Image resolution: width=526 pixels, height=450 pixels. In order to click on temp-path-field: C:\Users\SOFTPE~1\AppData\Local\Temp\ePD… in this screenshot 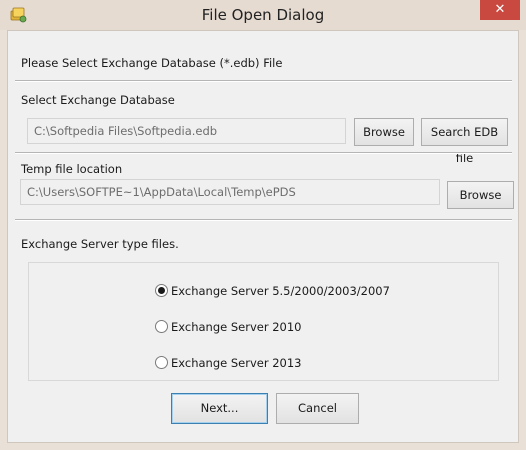, I will do `click(230, 192)`.